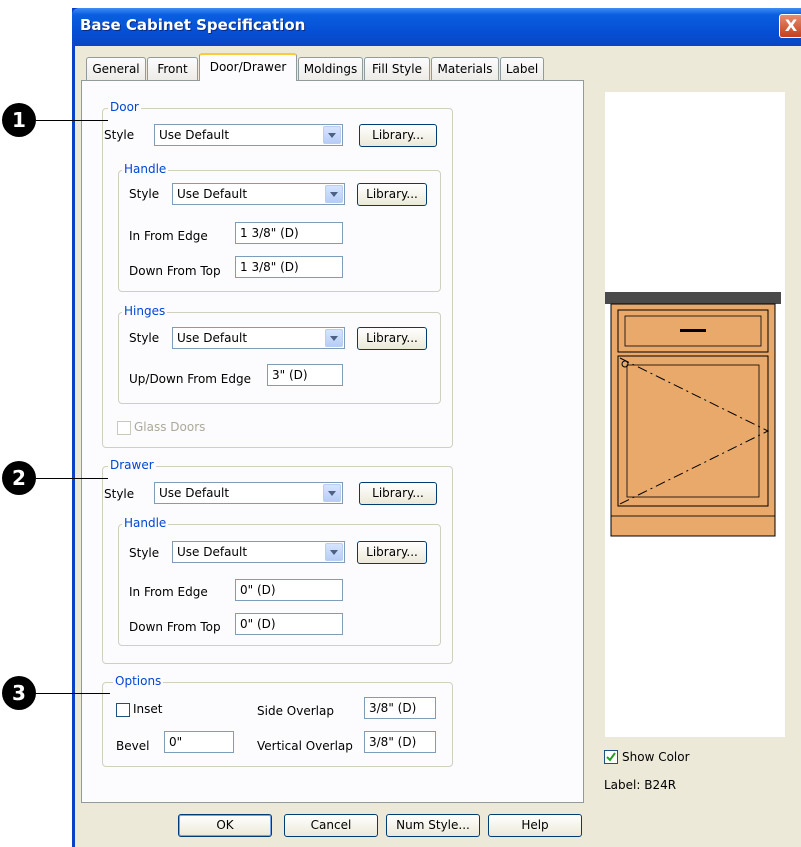 Image resolution: width=801 pixels, height=847 pixels. Describe the element at coordinates (640, 785) in the screenshot. I see `cabinet-label-text: Label: B24R` at that location.